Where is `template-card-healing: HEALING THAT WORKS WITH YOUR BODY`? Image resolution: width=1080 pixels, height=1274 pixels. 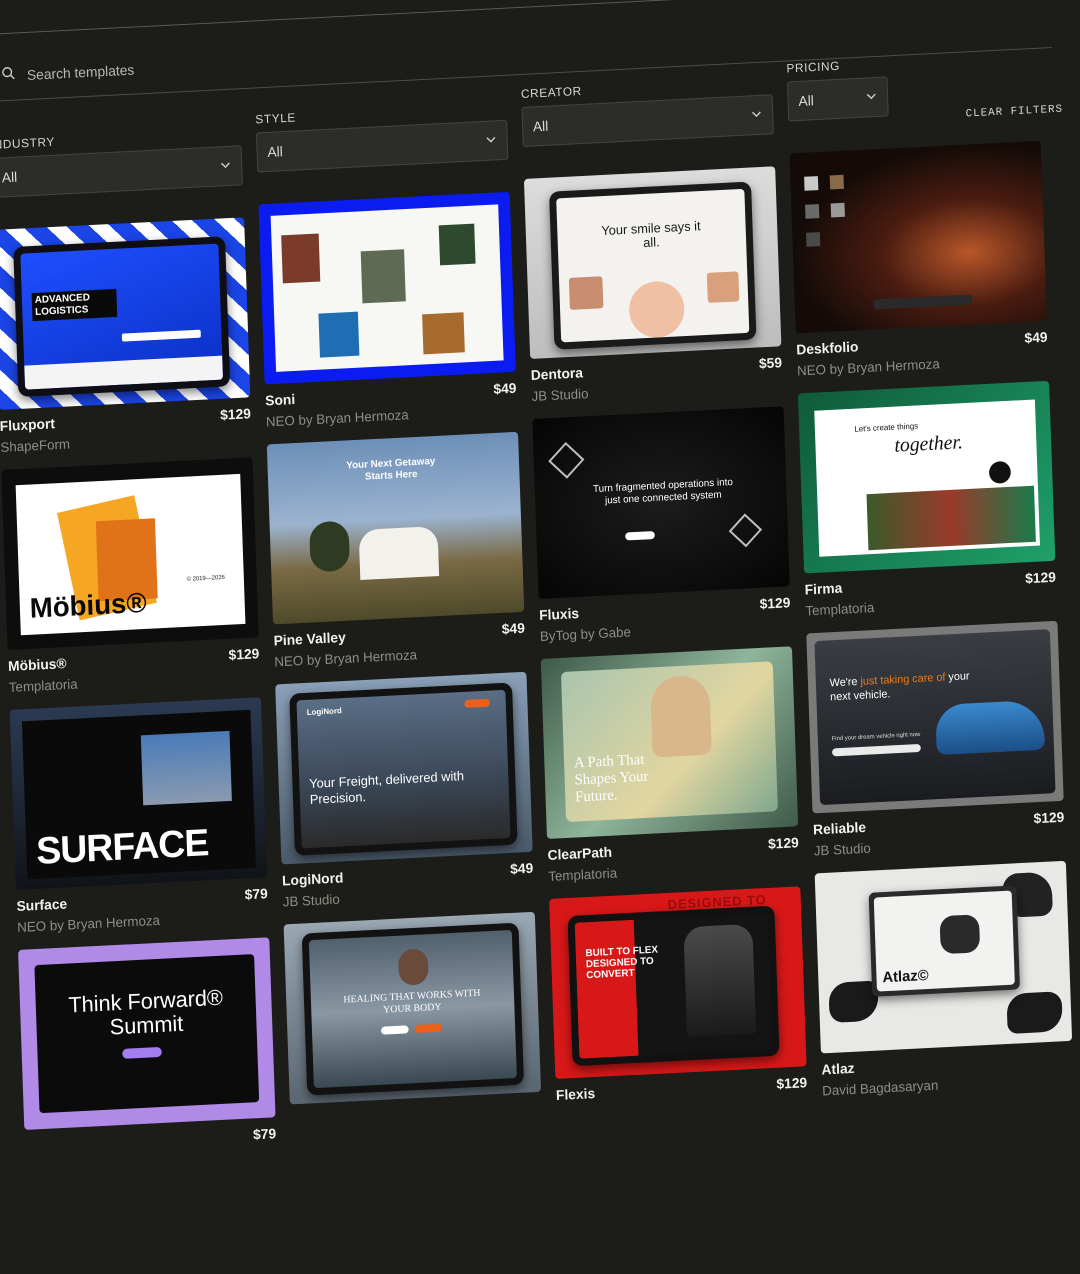 template-card-healing: HEALING THAT WORKS WITH YOUR BODY is located at coordinates (413, 1034).